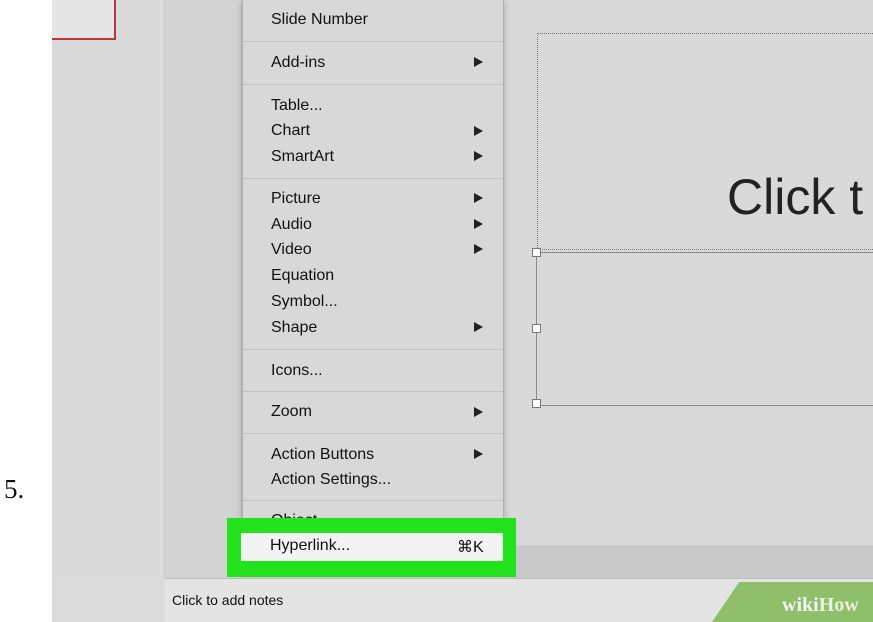 The height and width of the screenshot is (622, 873). Describe the element at coordinates (291, 225) in the screenshot. I see `menu-item-audio: Audio` at that location.